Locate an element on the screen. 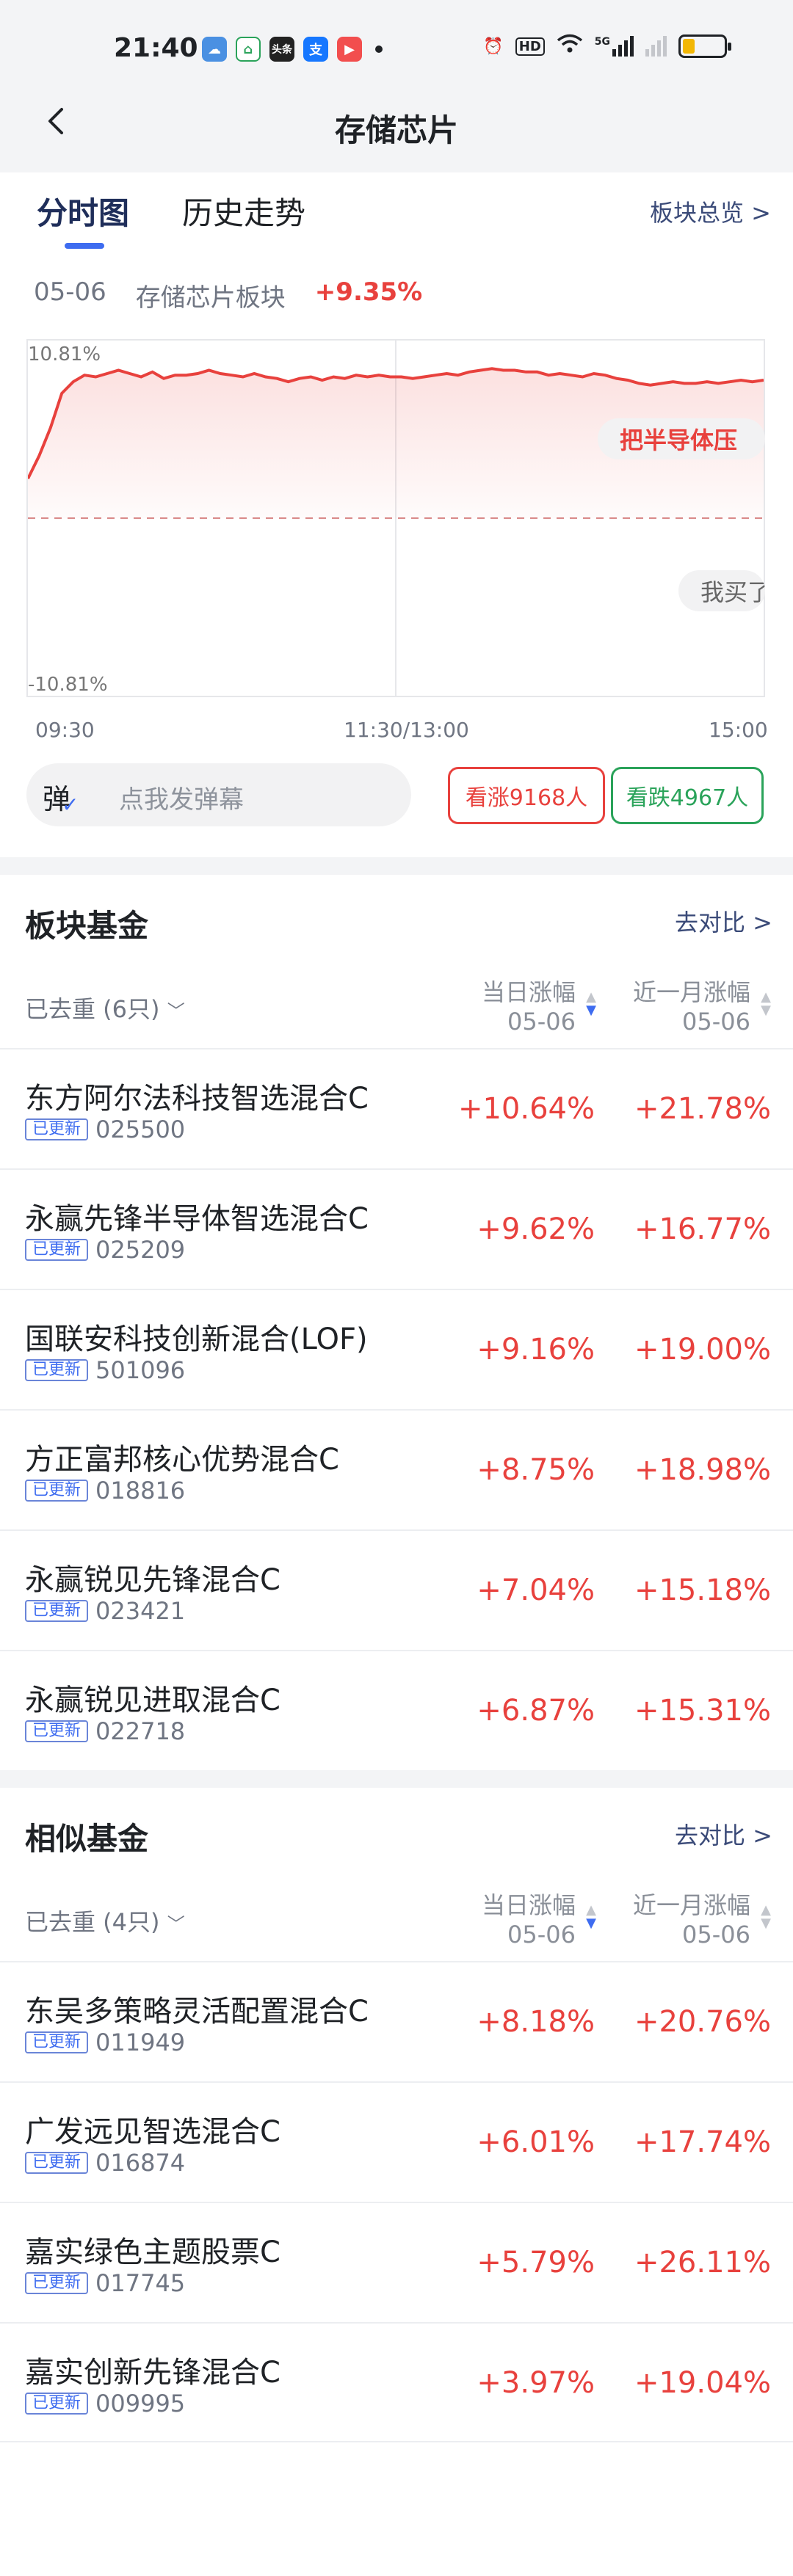 This screenshot has width=793, height=2576. fund-row: 方正富邦核心优势混合C 已更新 018816 +8.75% +18.98% is located at coordinates (396, 1469).